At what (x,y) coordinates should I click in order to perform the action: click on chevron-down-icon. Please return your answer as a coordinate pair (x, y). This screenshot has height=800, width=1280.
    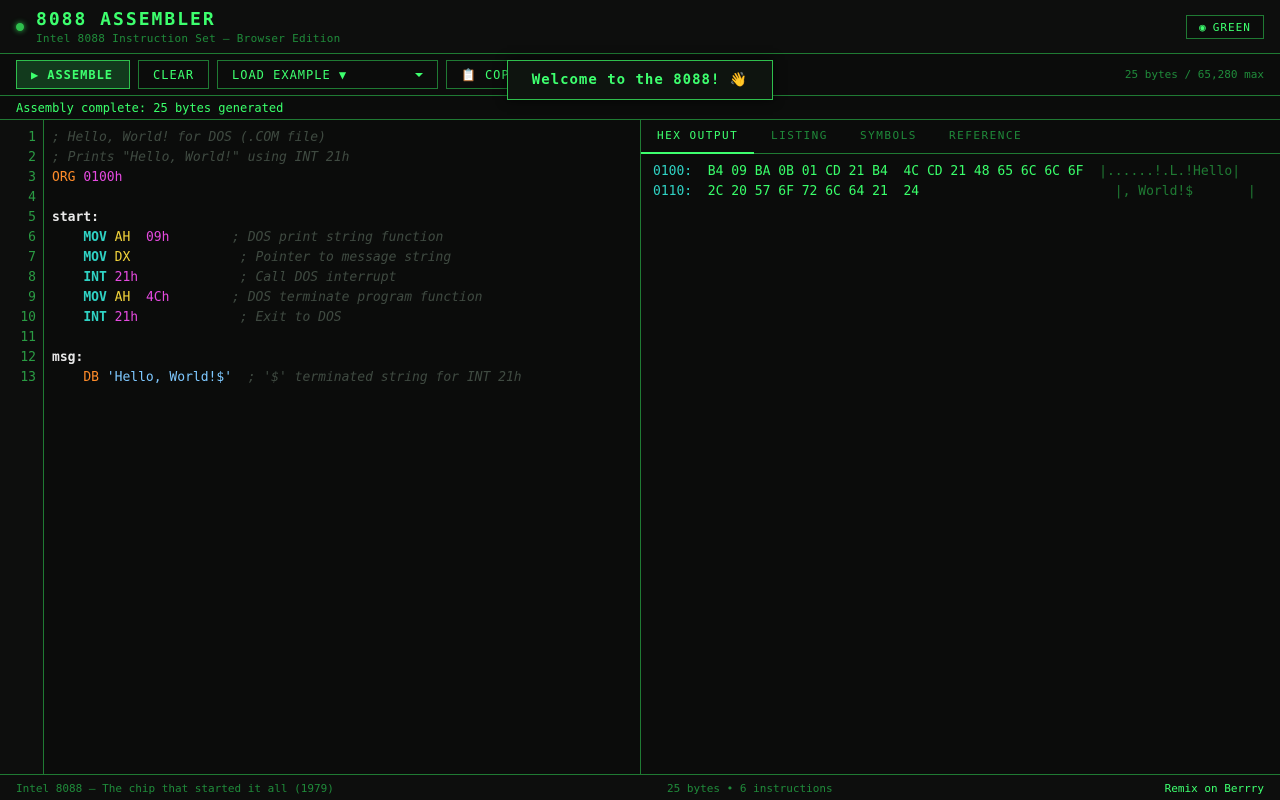
    Looking at the image, I should click on (419, 74).